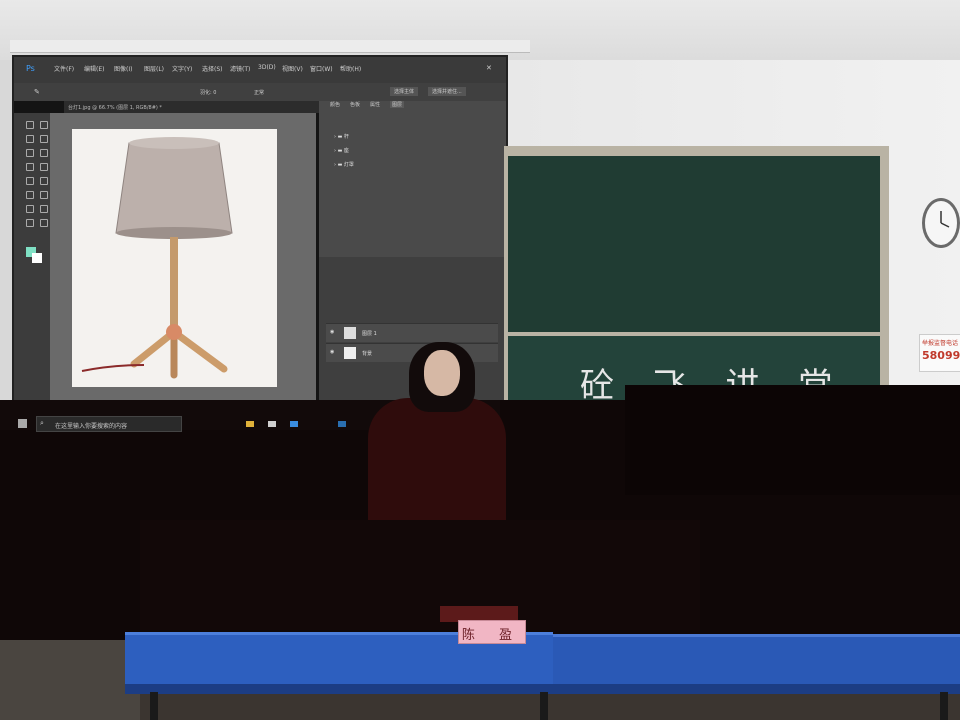  I want to click on layer-name: 图层 1, so click(369, 334).